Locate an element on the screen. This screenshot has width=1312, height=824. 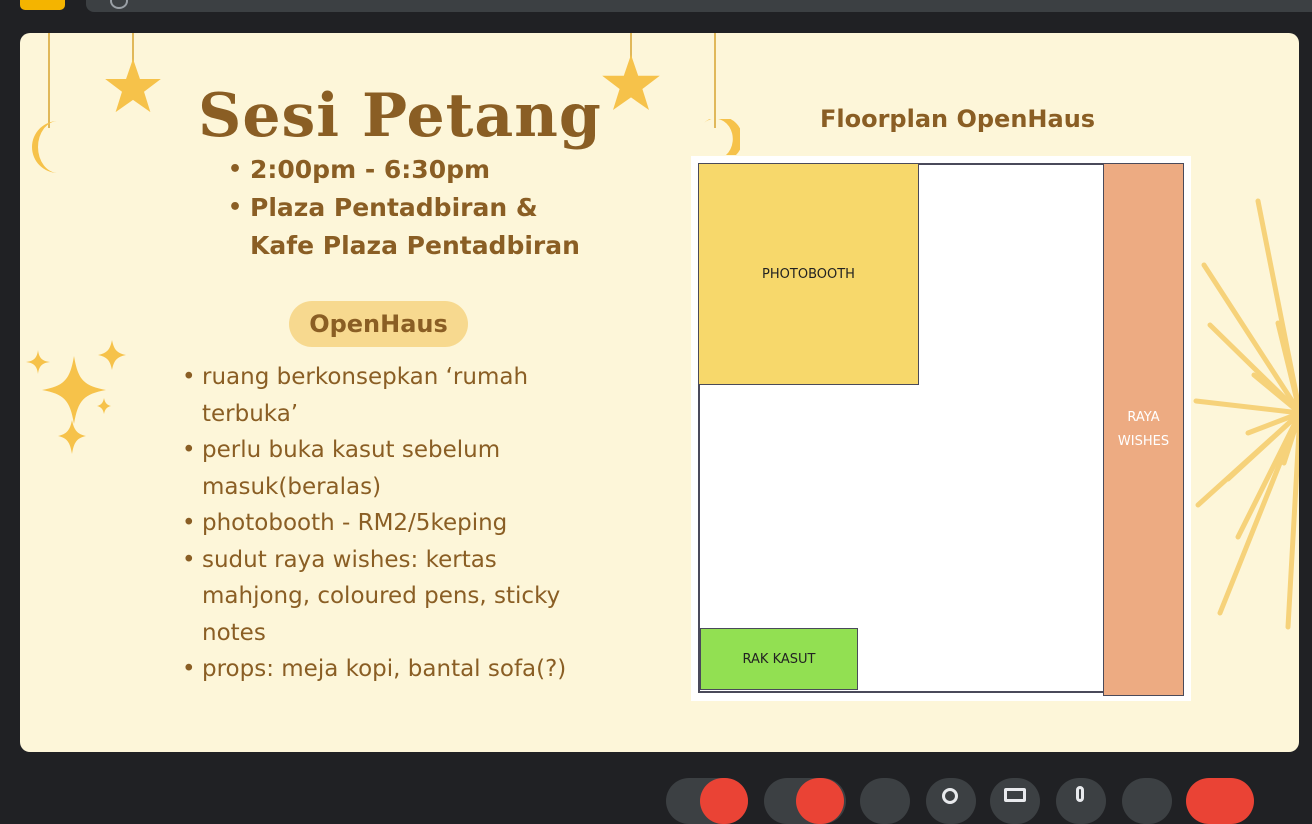
camera-icon is located at coordinates (820, 801).